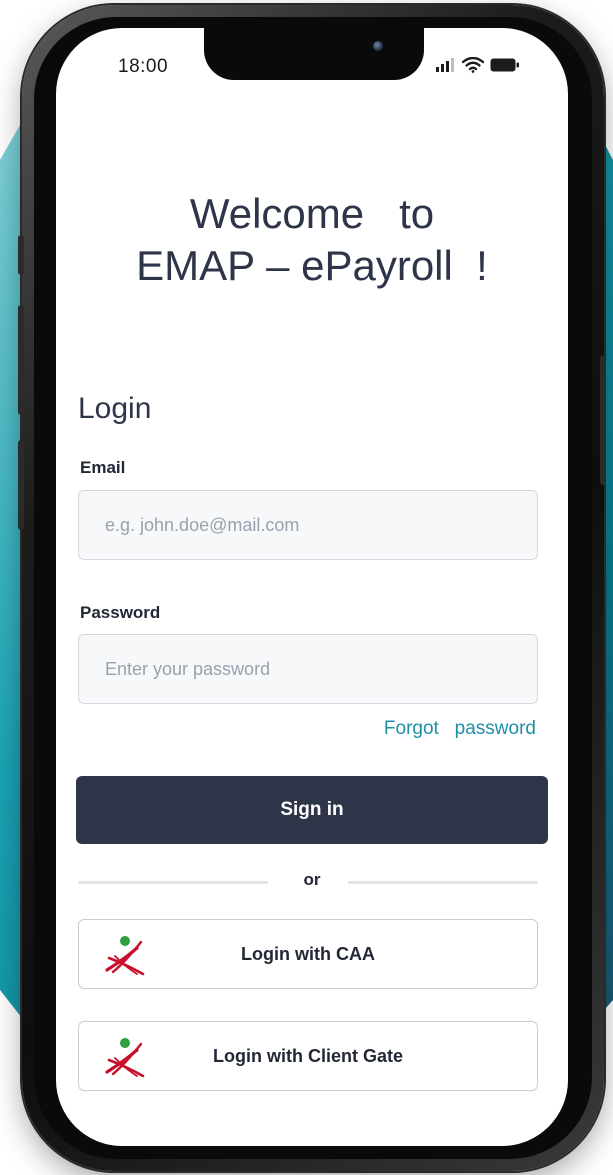 Image resolution: width=613 pixels, height=1175 pixels. I want to click on status-time: 18:00, so click(143, 66).